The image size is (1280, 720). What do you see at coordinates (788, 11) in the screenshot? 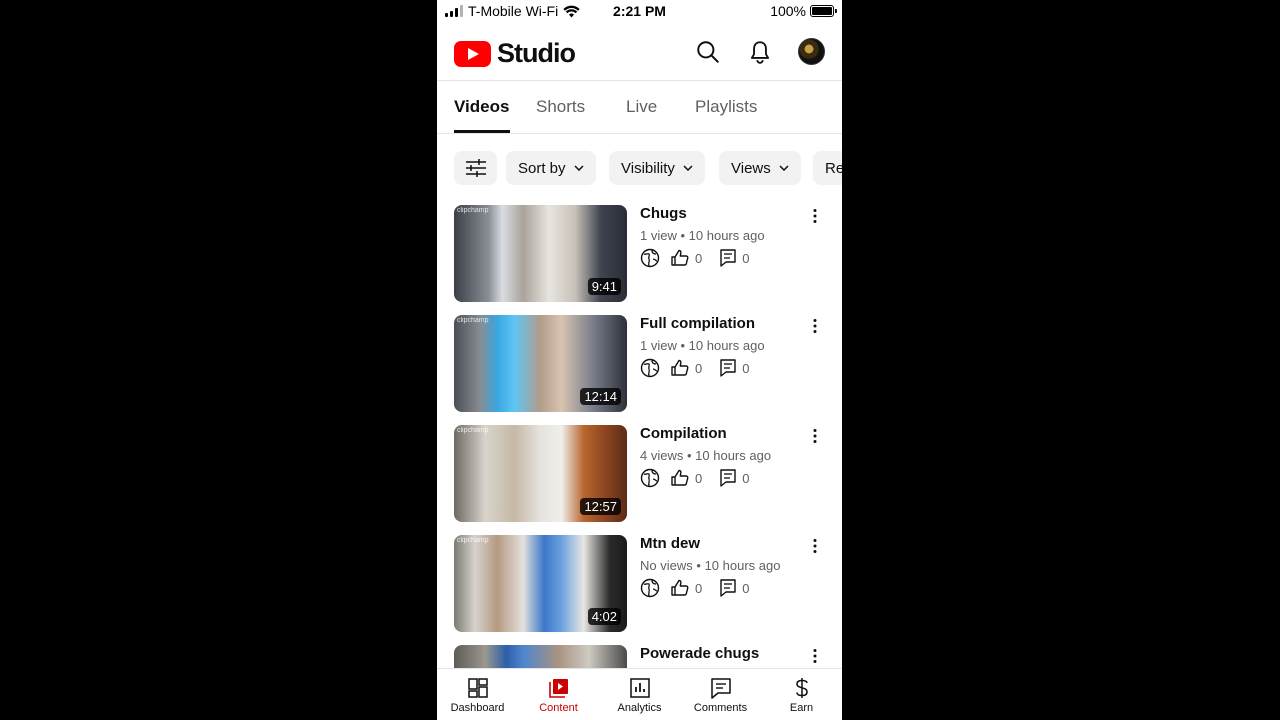
I see `battery-percent: 100%` at bounding box center [788, 11].